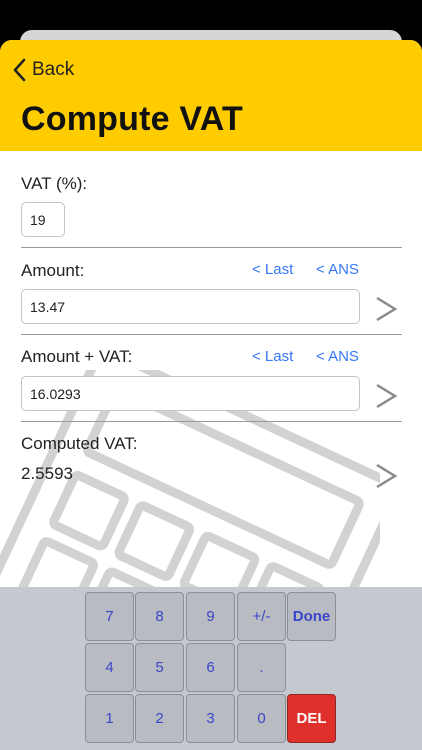 The image size is (422, 750). I want to click on key-0: 0, so click(261, 718).